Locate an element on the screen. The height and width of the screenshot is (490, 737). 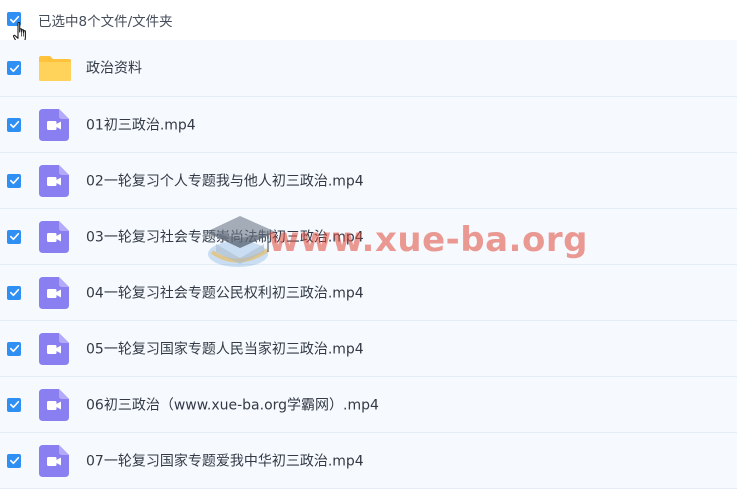
file-name: 01初三政治.mp4 is located at coordinates (141, 124).